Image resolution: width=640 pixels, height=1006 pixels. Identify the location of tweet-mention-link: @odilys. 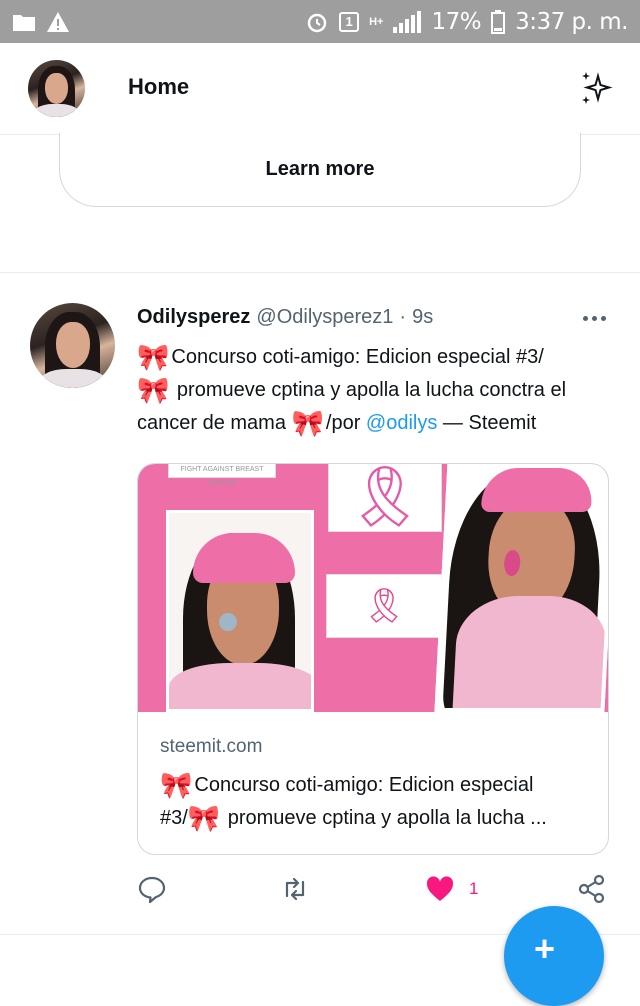
(401, 423).